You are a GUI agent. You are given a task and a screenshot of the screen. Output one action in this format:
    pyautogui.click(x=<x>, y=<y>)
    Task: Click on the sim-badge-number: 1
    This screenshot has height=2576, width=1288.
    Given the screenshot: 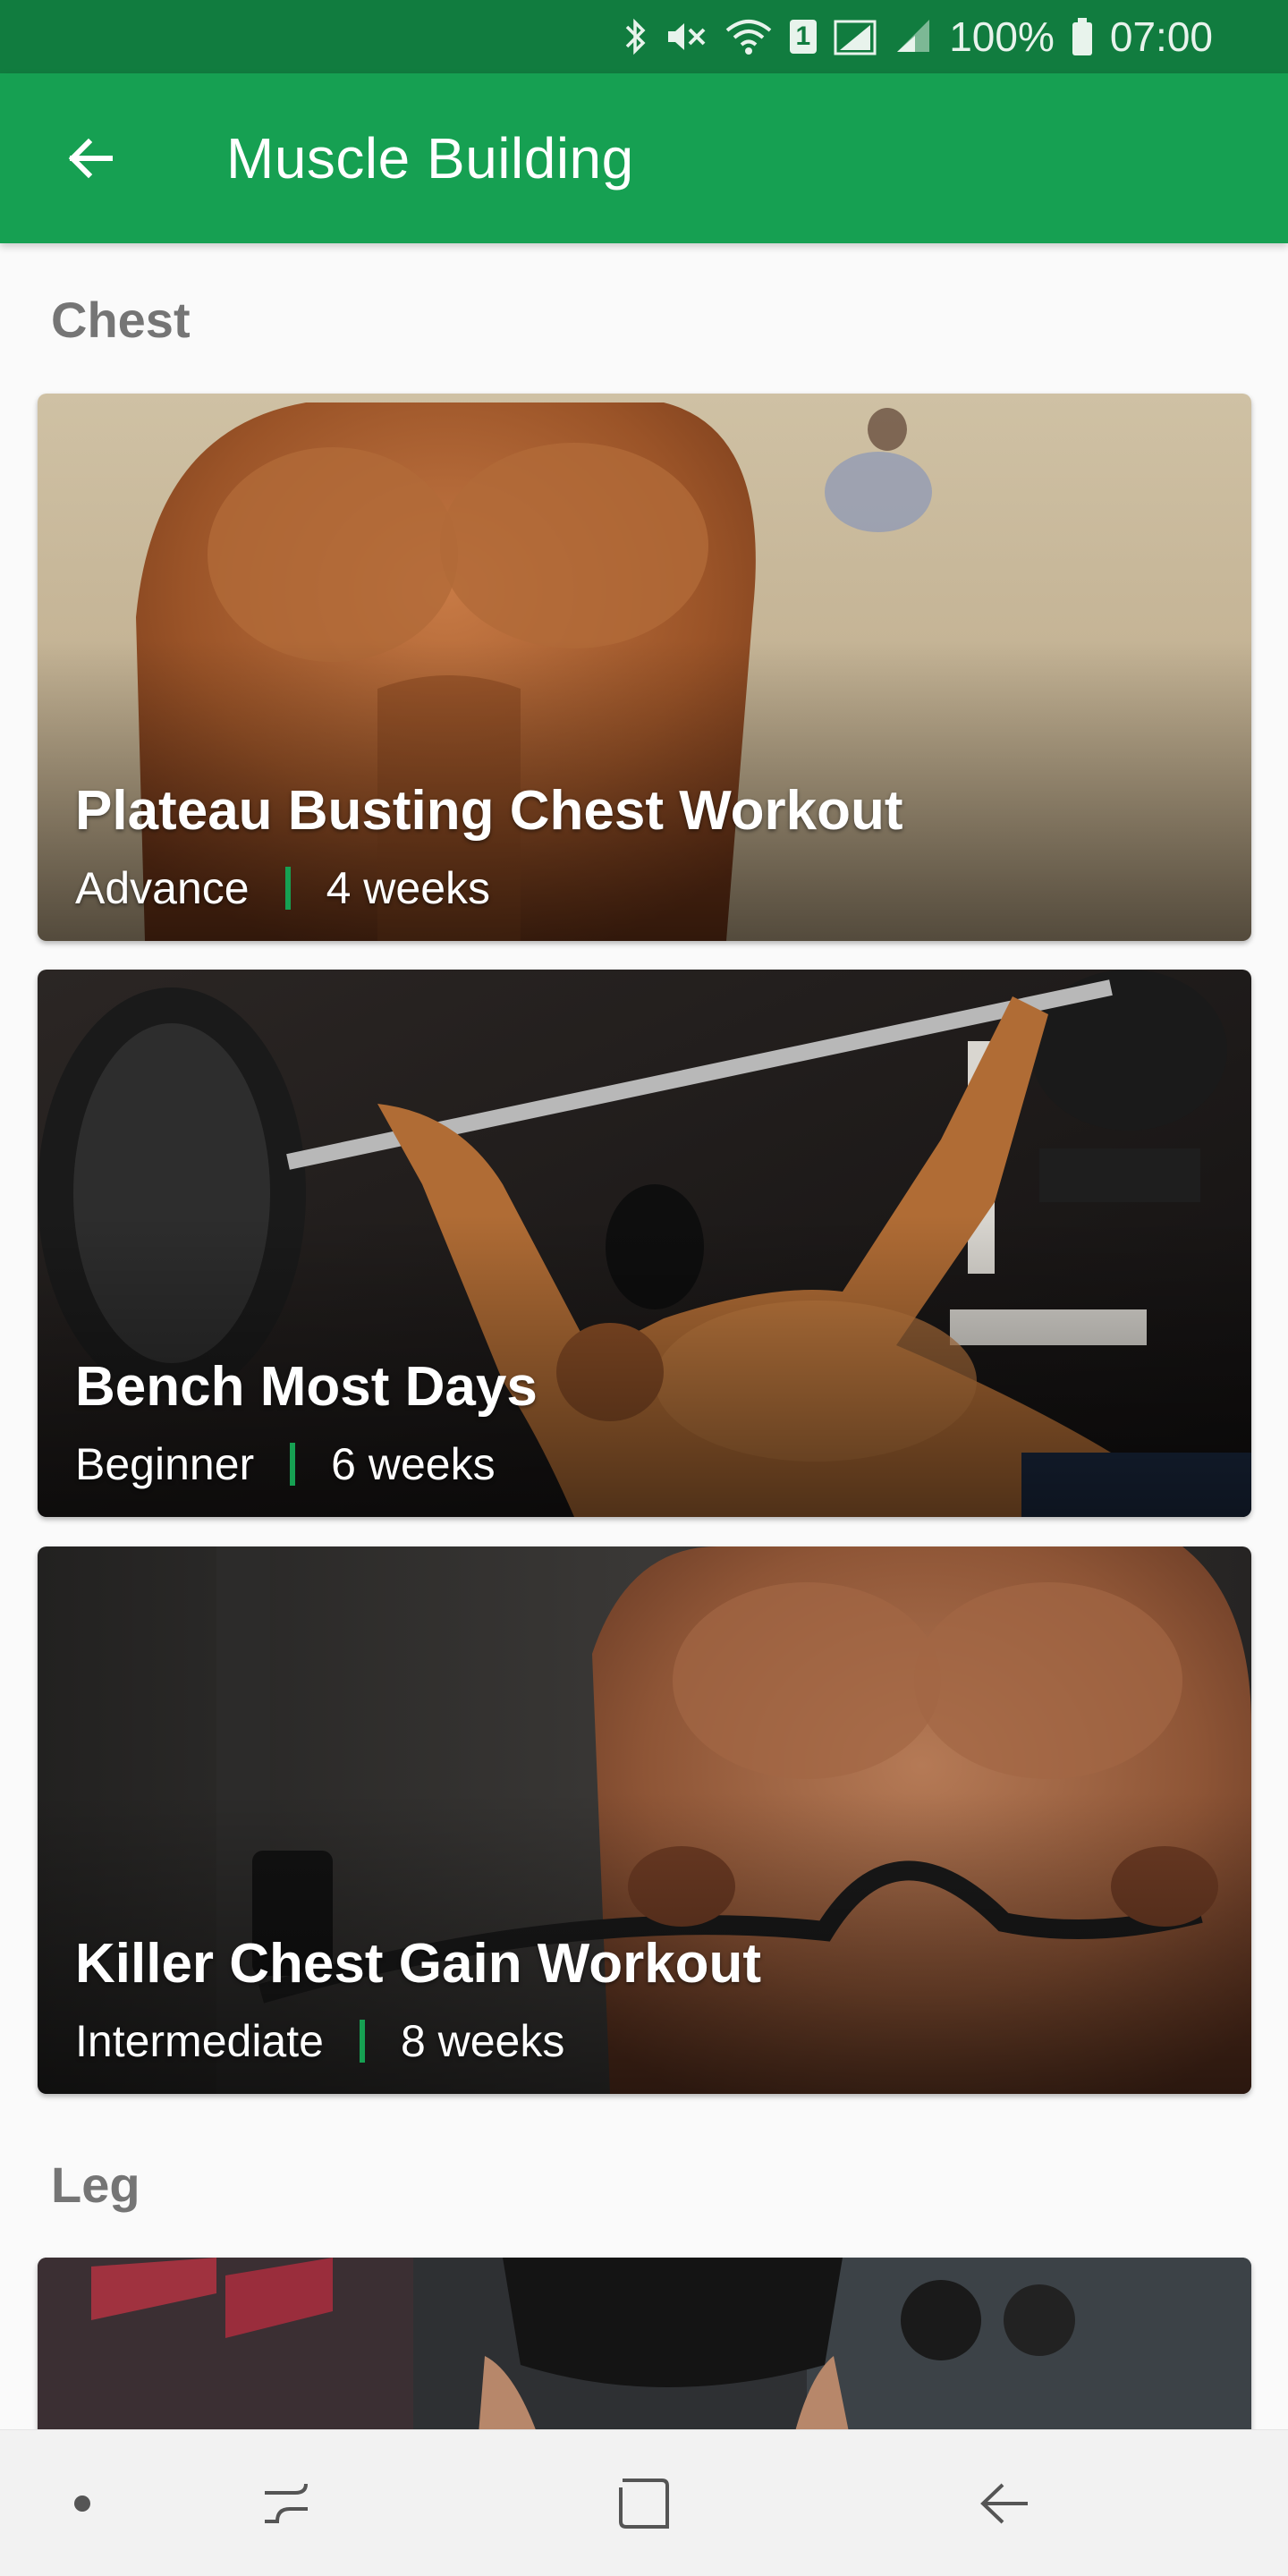 What is the action you would take?
    pyautogui.click(x=803, y=36)
    